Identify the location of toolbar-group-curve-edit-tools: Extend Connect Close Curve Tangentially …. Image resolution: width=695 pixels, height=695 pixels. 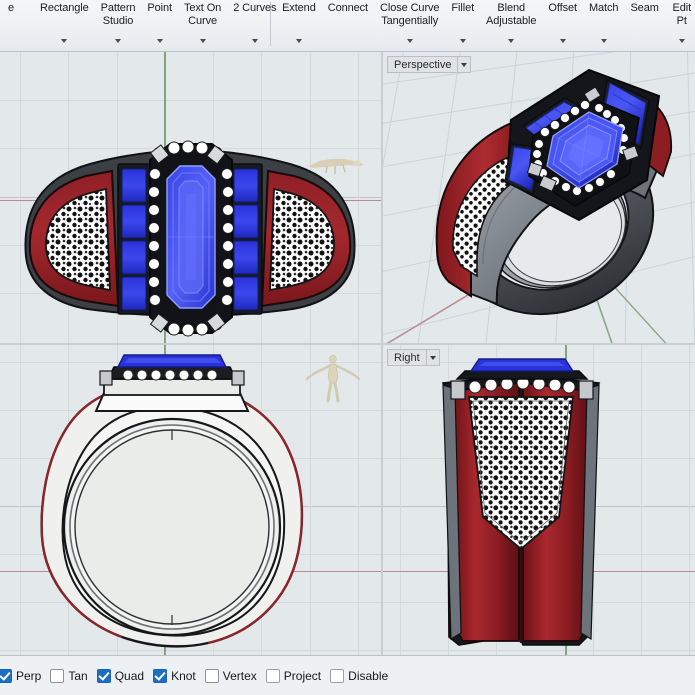
(485, 25).